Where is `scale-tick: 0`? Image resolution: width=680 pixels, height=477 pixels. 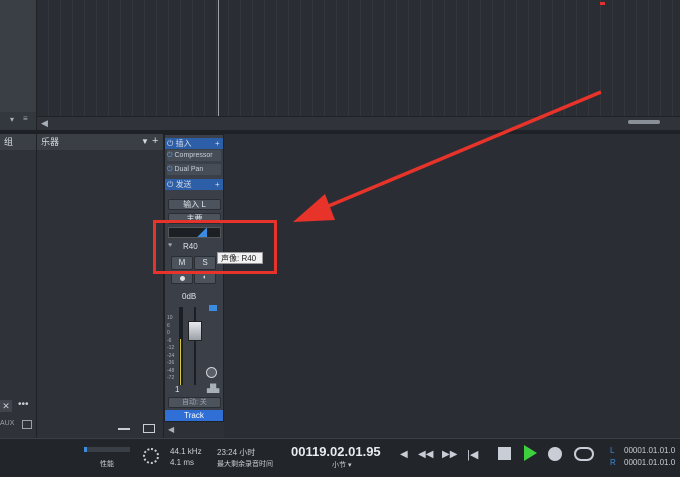
scale-tick: 0 is located at coordinates (168, 333).